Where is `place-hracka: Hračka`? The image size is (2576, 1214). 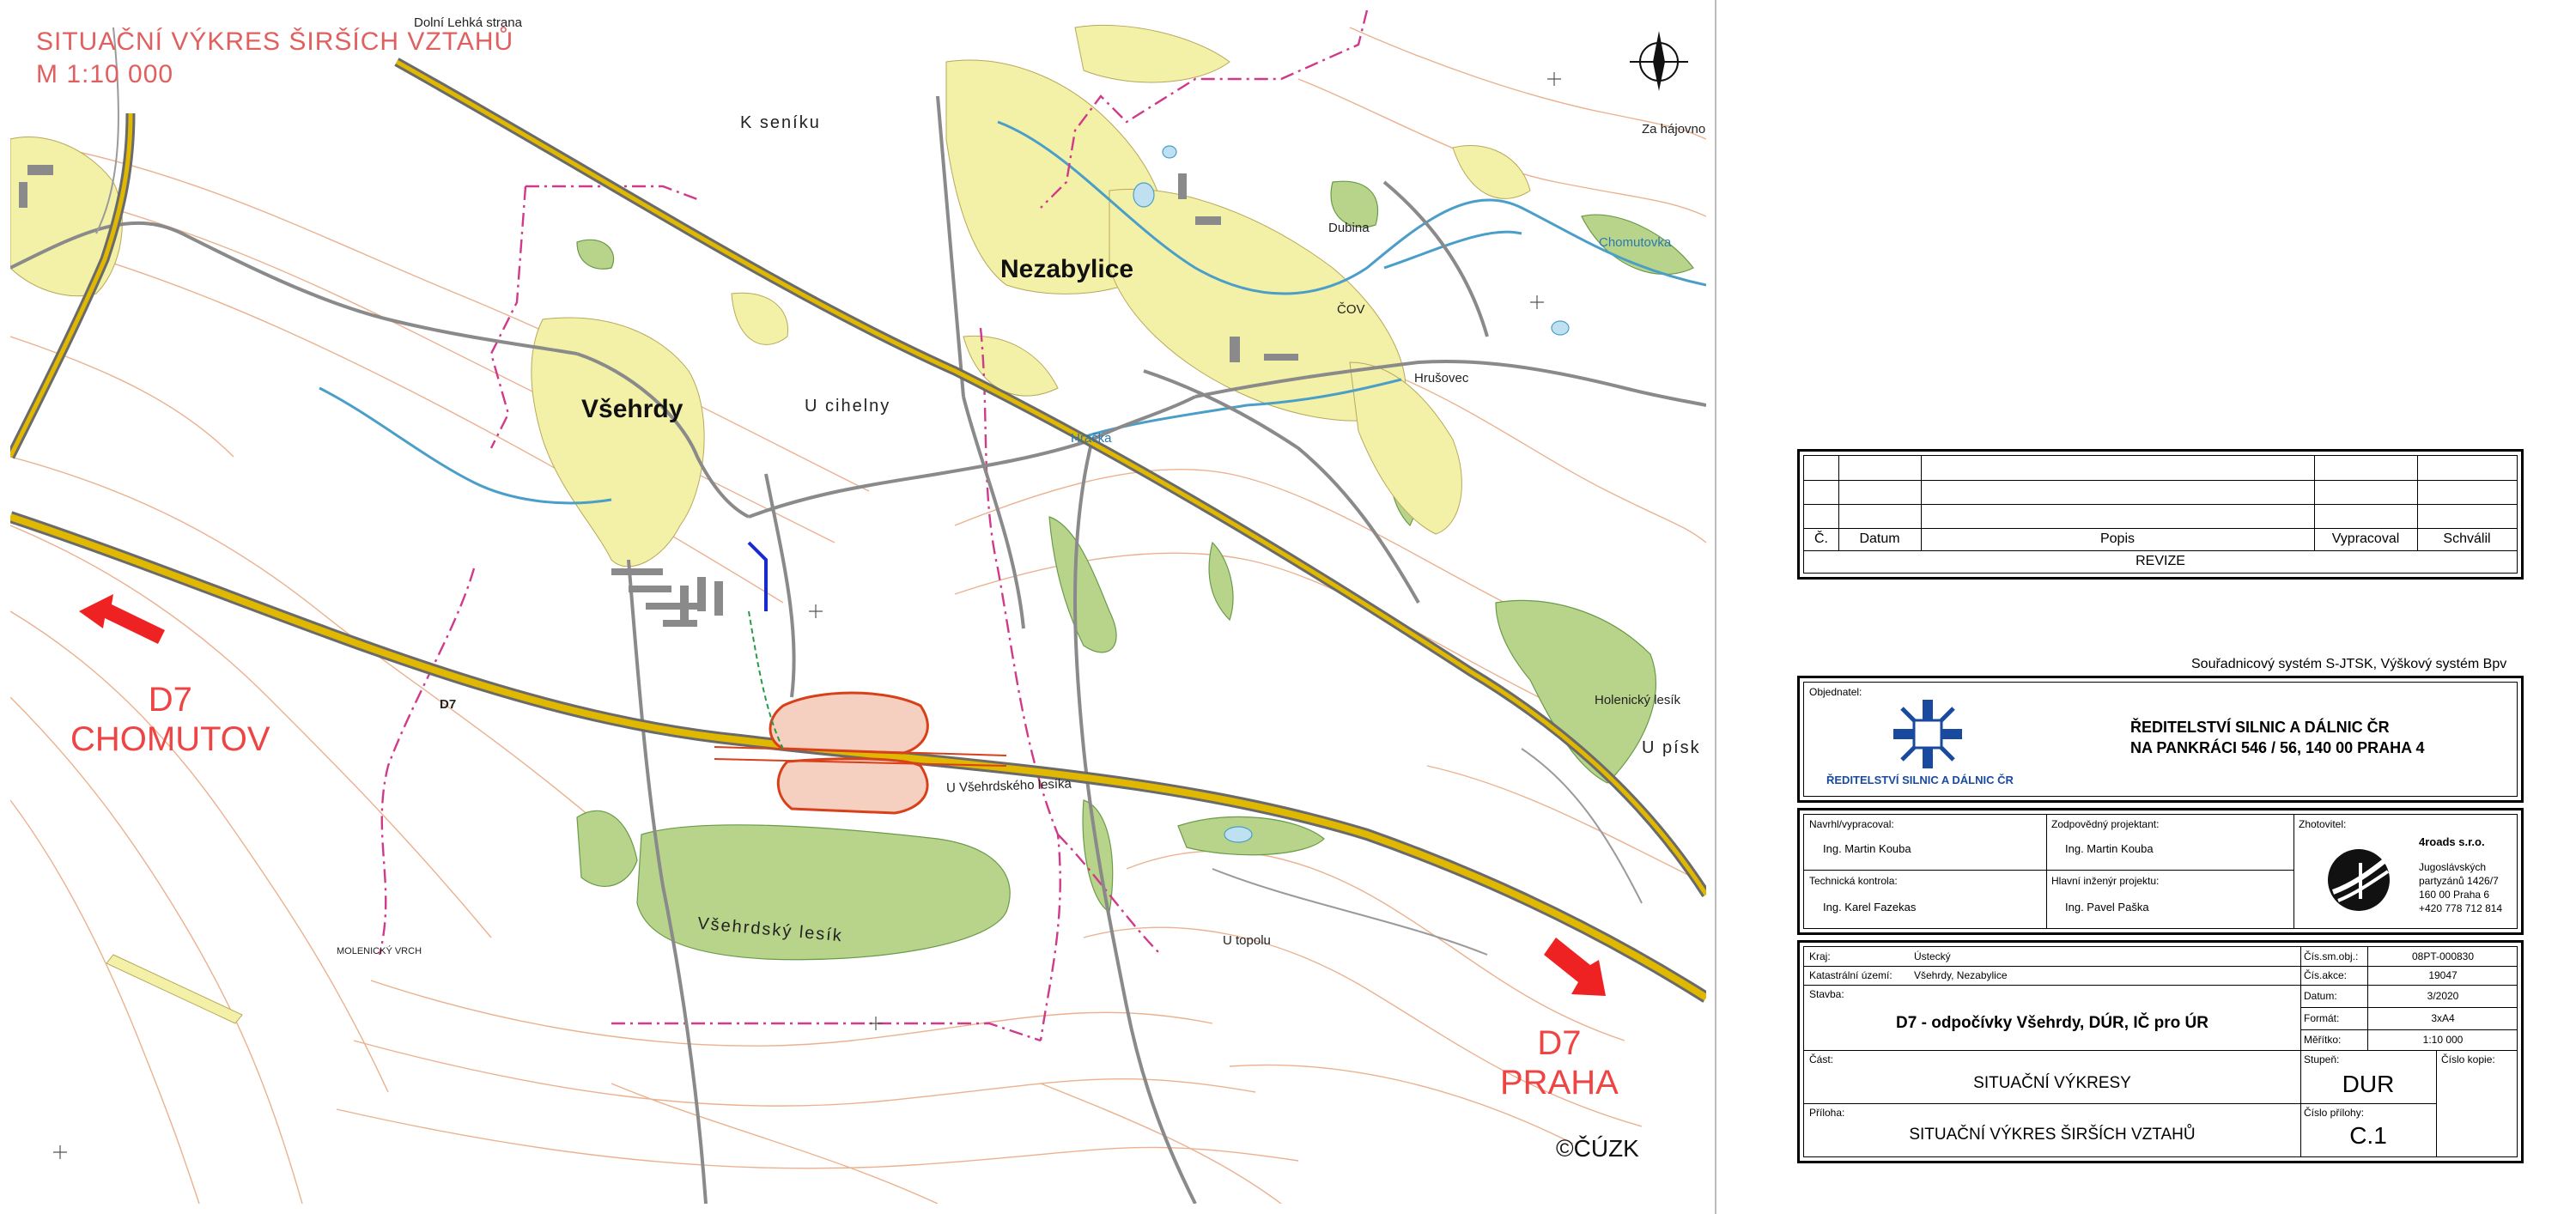
place-hracka: Hračka is located at coordinates (1091, 438).